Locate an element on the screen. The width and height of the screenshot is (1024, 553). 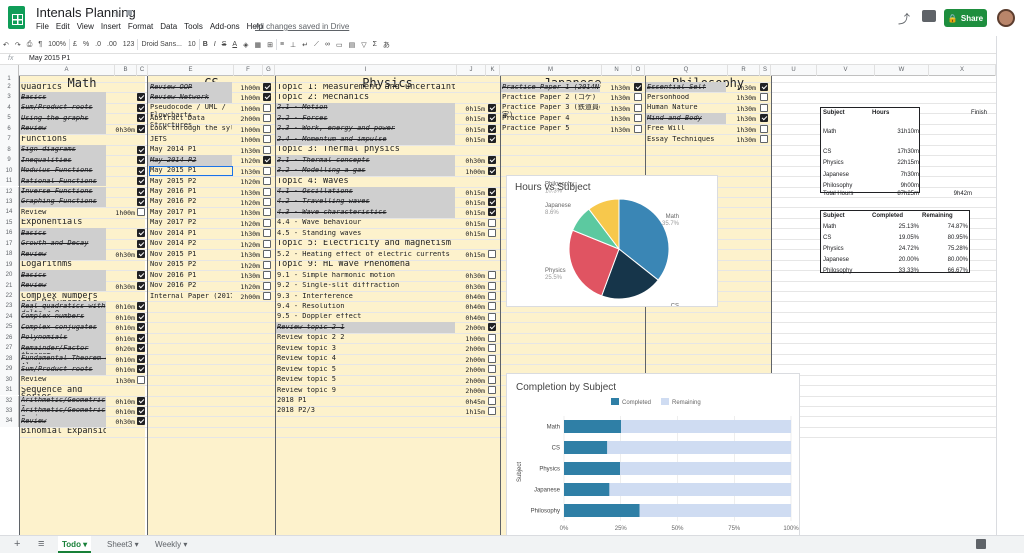
row-number: 23 is located at coordinates (9, 306).